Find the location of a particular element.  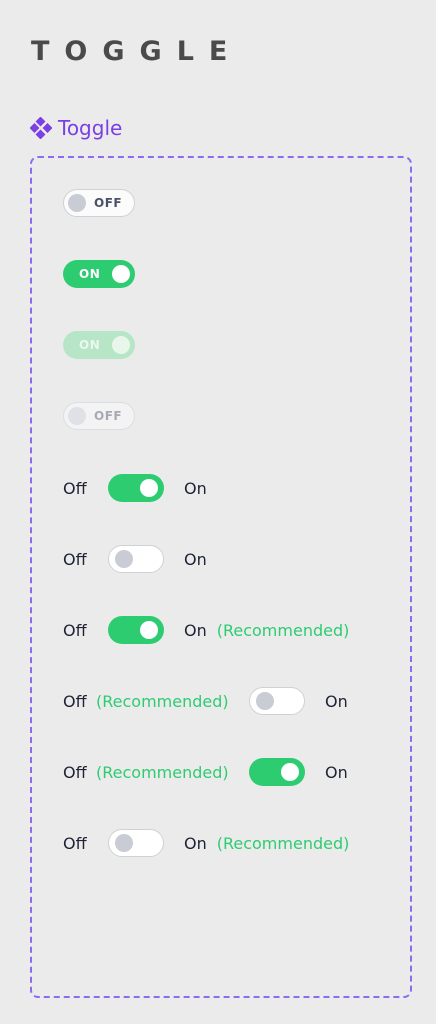

toggle-row-on: ON is located at coordinates (99, 274).